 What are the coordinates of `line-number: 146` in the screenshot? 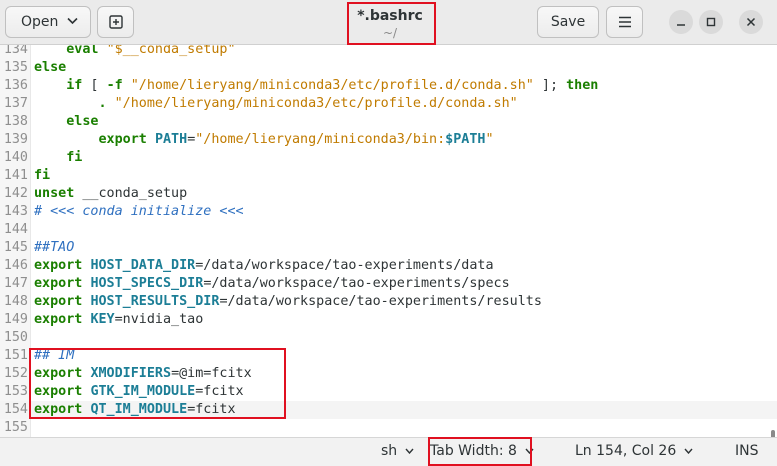 It's located at (15, 265).